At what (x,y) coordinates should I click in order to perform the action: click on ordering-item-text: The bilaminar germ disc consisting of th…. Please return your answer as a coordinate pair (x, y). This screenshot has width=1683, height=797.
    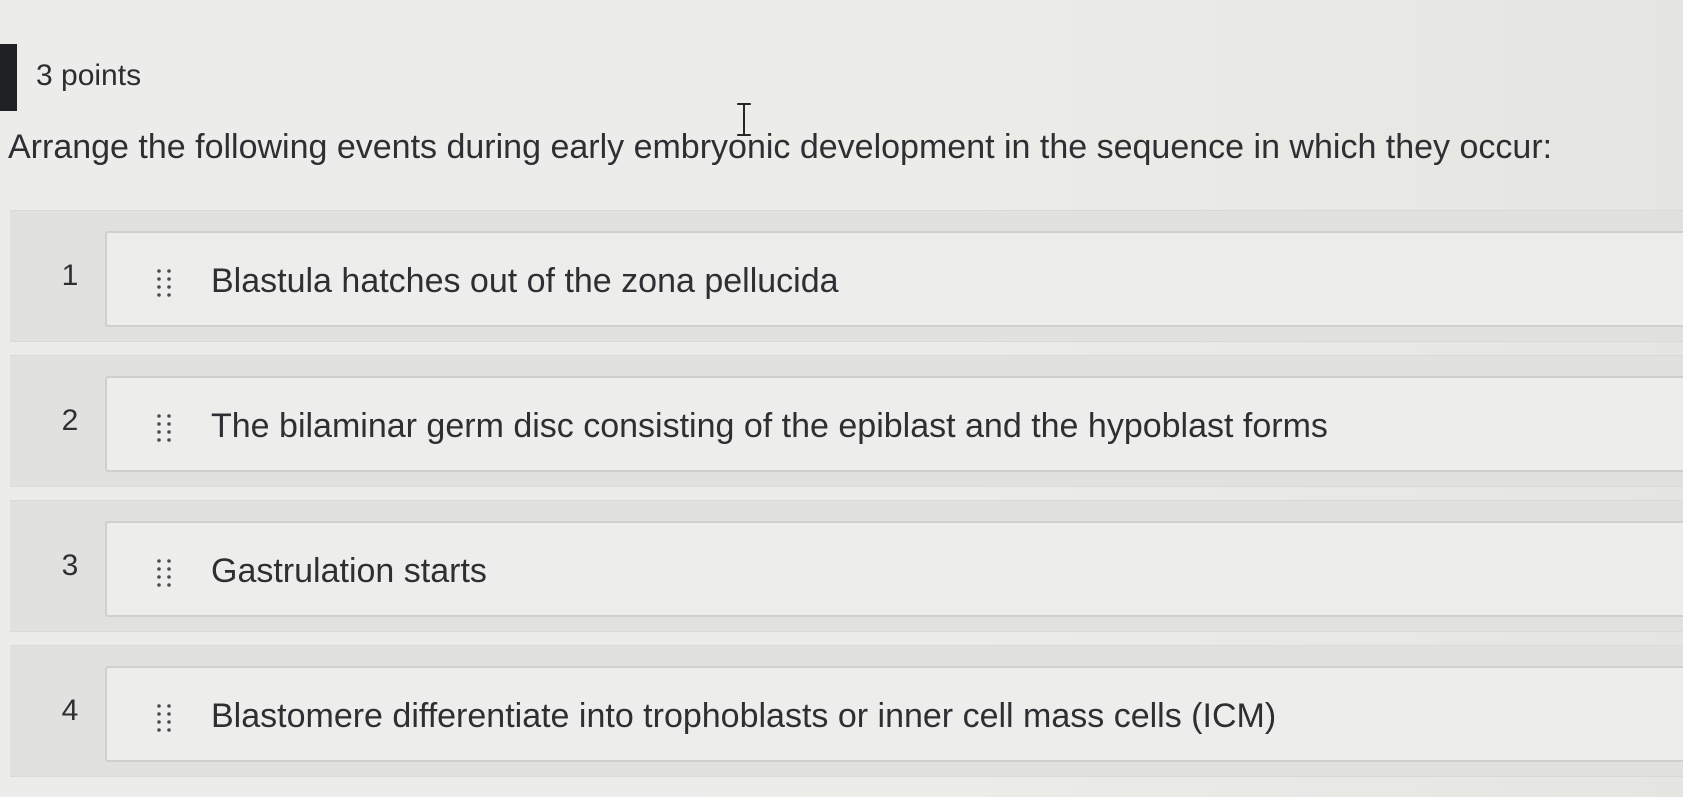
    Looking at the image, I should click on (769, 426).